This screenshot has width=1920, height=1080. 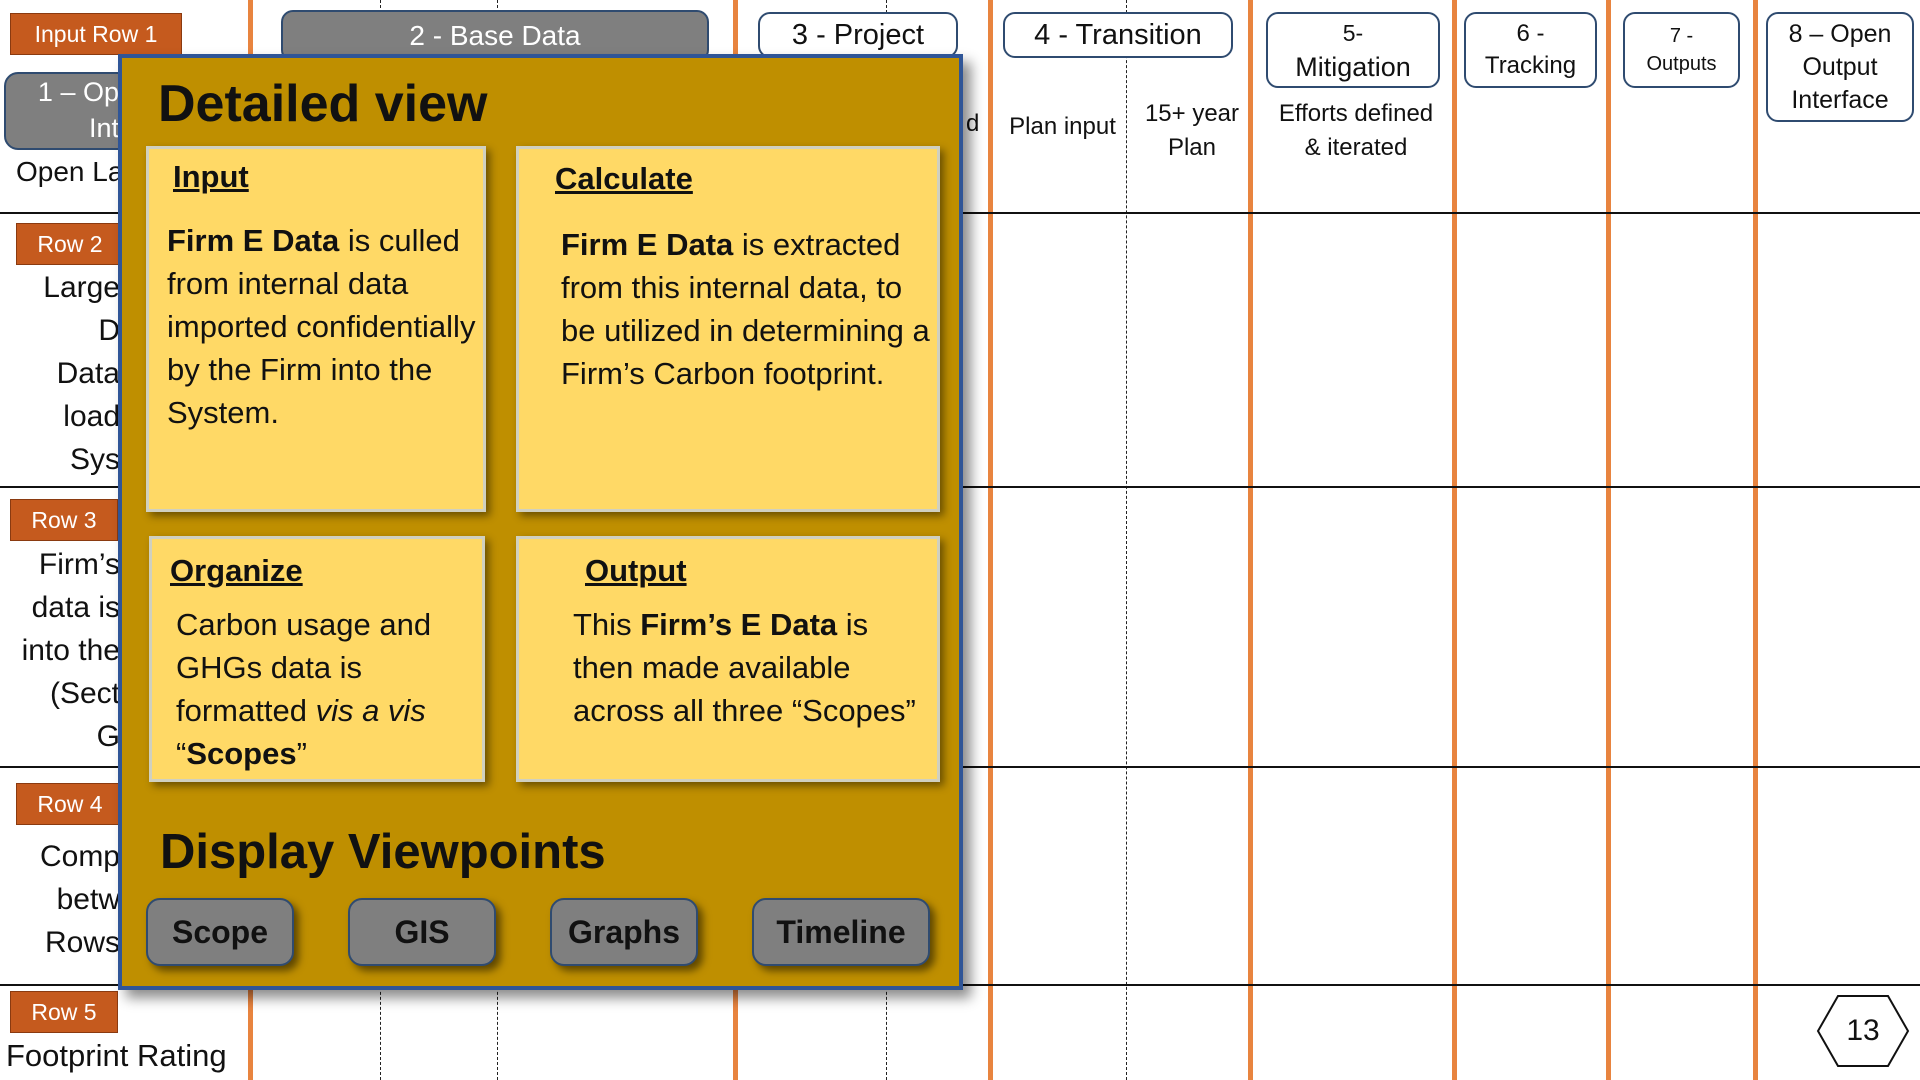 I want to click on dashed-divider, so click(x=1126, y=540).